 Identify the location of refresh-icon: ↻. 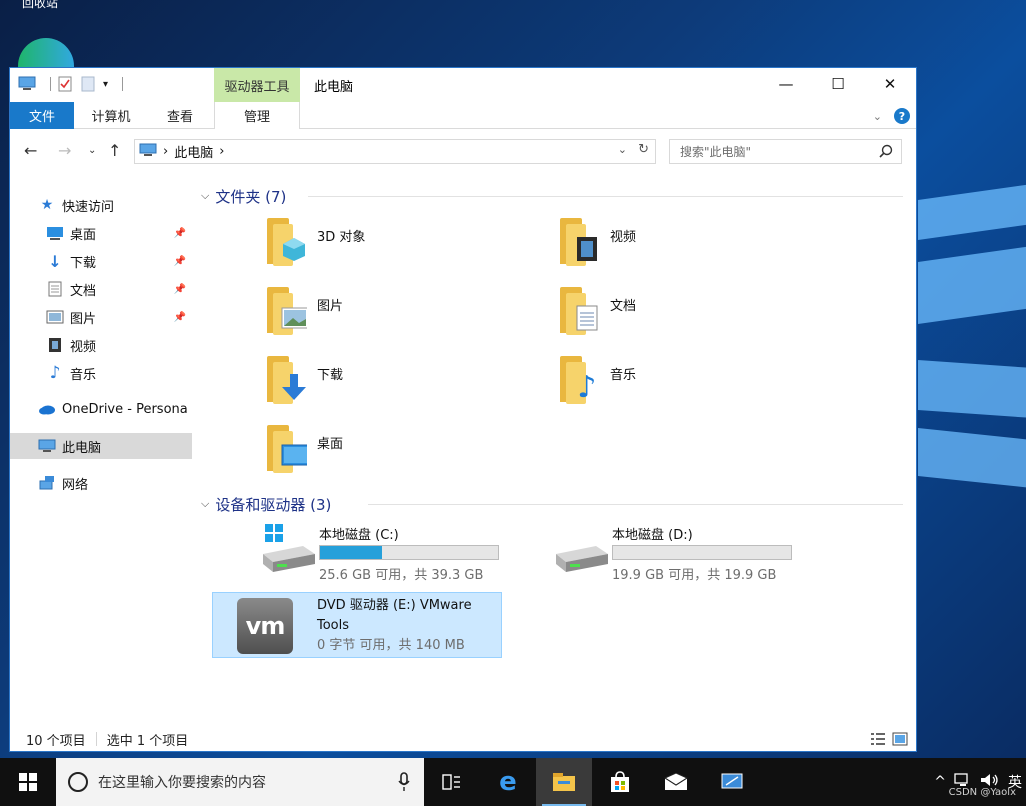
(643, 149).